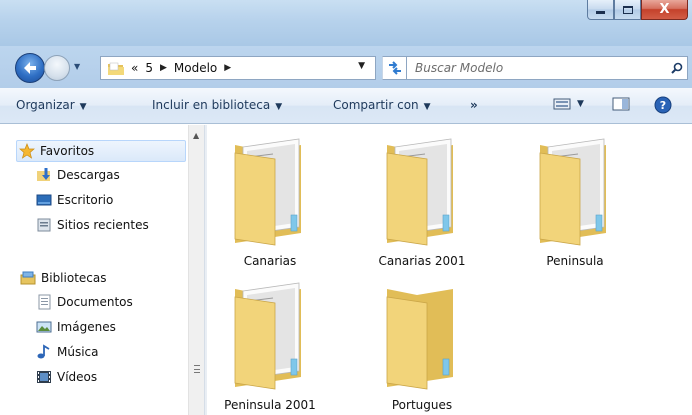 The width and height of the screenshot is (692, 415). I want to click on nav-item-libraries: Bibliotecas, so click(63, 278).